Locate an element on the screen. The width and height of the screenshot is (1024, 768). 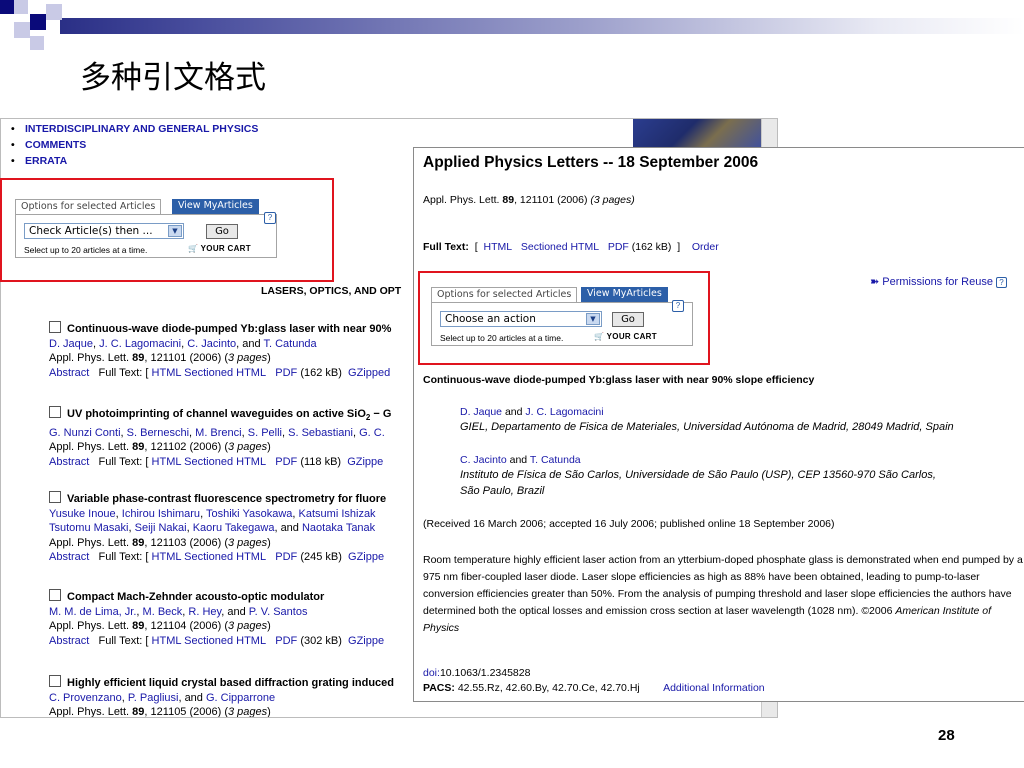
author-link: Seiji Nakai is located at coordinates (161, 528).